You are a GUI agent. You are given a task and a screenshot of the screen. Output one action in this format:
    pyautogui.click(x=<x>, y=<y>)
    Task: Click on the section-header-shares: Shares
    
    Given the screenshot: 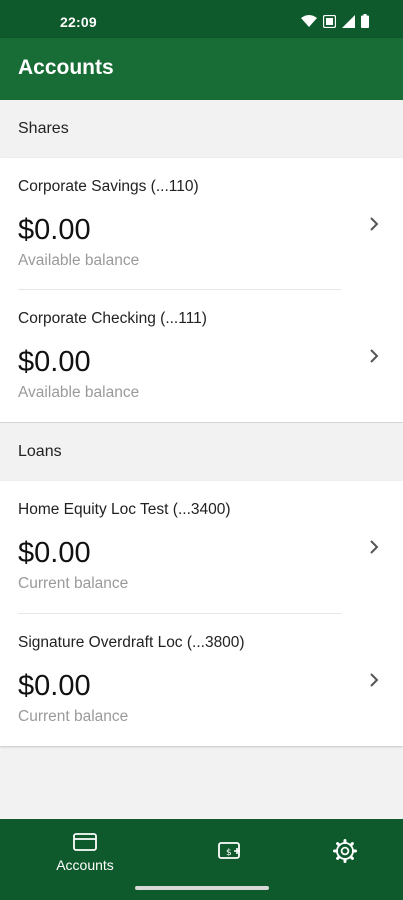 What is the action you would take?
    pyautogui.click(x=201, y=129)
    